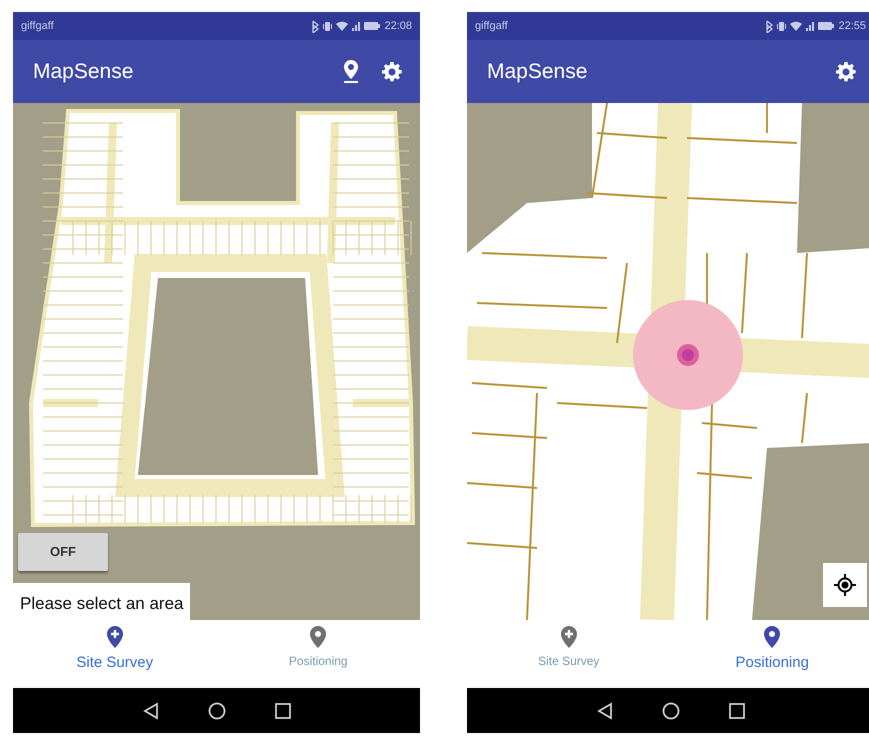 This screenshot has height=736, width=869. What do you see at coordinates (63, 552) in the screenshot?
I see `off-toggle-button: OFF` at bounding box center [63, 552].